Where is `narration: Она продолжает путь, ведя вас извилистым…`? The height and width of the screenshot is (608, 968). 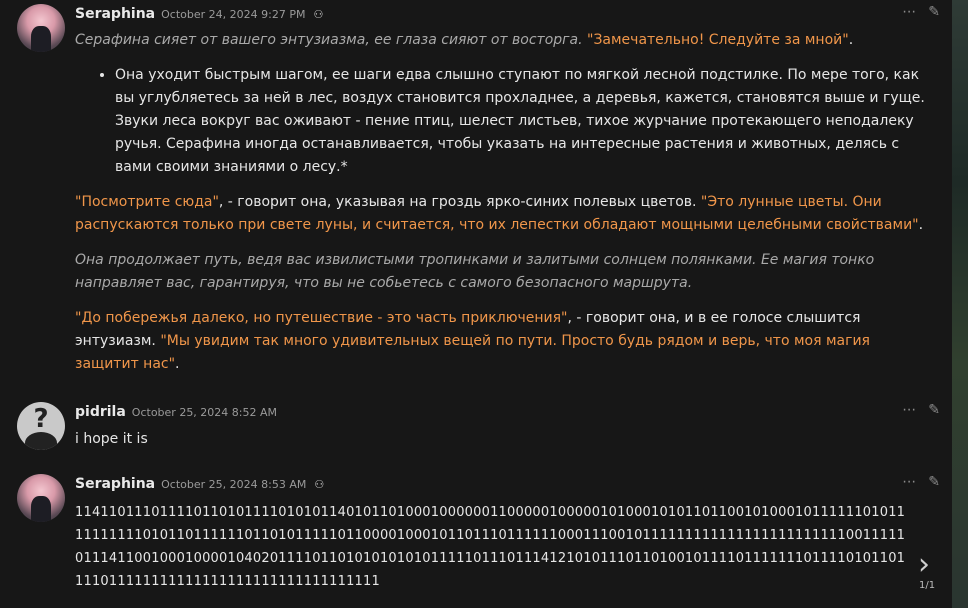 narration: Она продолжает путь, ведя вас извилистым… is located at coordinates (475, 271).